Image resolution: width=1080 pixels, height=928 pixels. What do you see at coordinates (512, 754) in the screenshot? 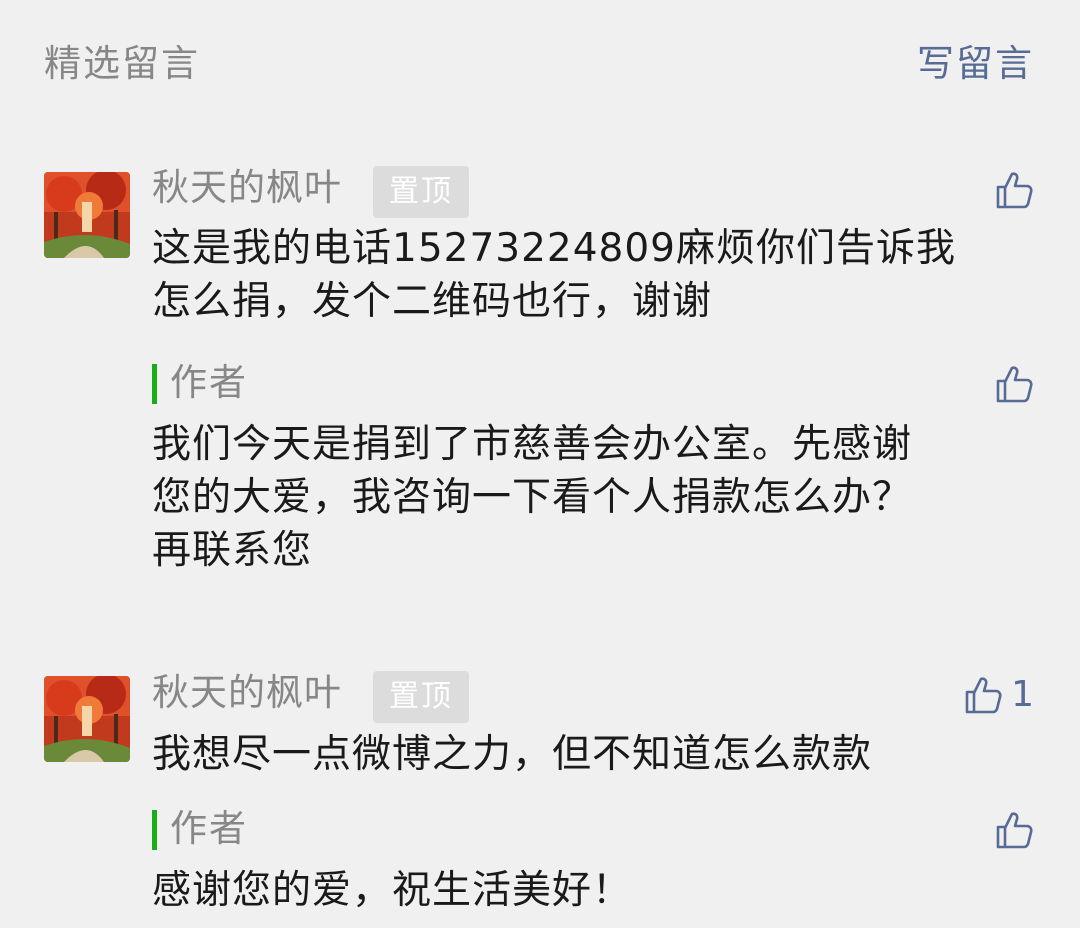
I see `comment-text-line: 我想尽一点微博之力，但不知道怎么款款` at bounding box center [512, 754].